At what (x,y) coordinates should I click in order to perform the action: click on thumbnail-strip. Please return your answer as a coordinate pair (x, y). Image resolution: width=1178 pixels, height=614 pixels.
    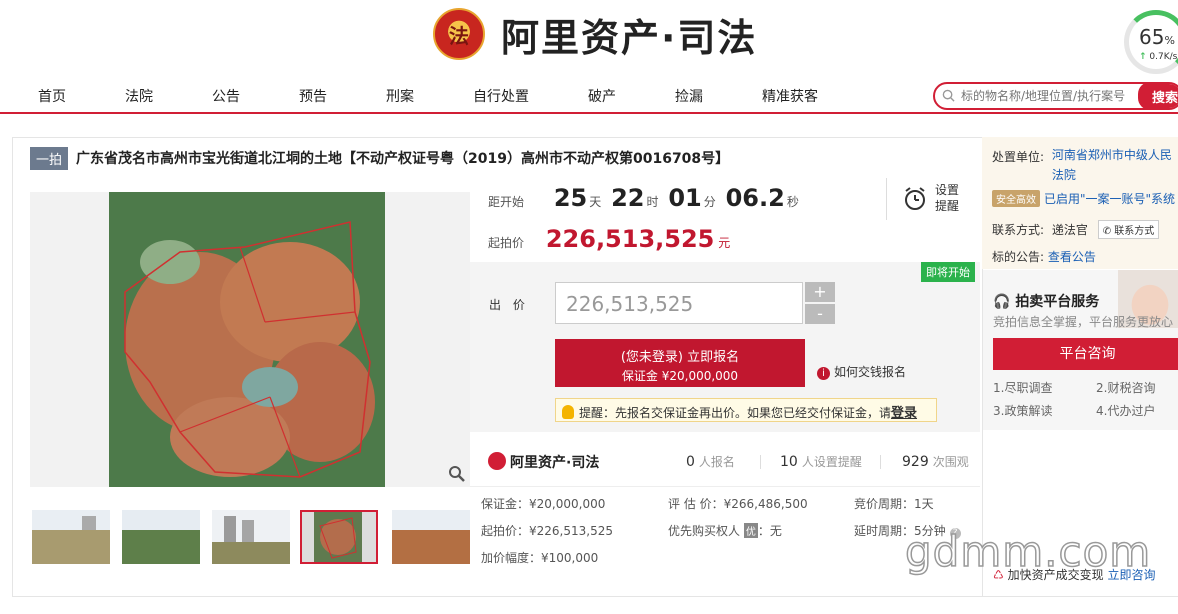
    Looking at the image, I should click on (250, 538).